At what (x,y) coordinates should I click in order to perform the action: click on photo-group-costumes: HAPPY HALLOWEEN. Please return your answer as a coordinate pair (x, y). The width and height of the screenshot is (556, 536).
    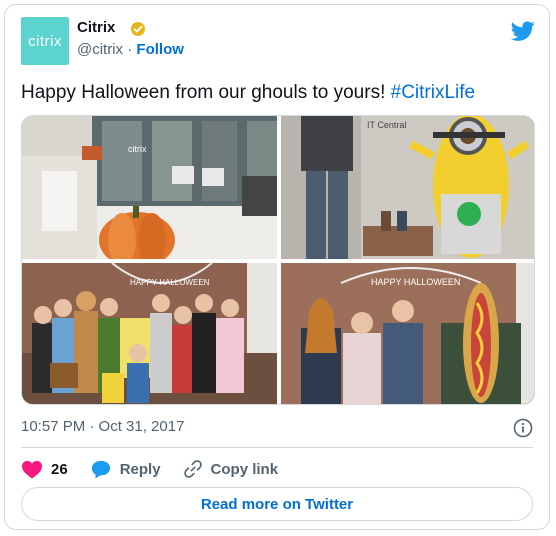
    Looking at the image, I should click on (149, 333).